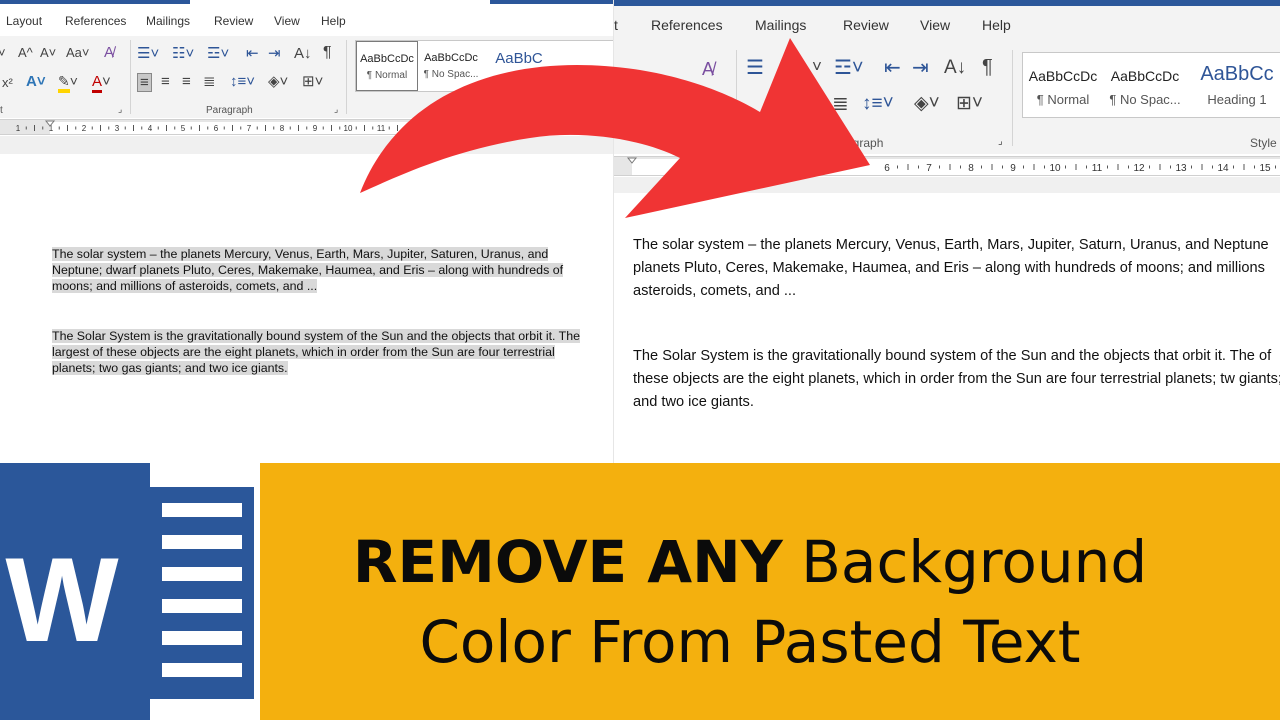 This screenshot has width=1280, height=720. What do you see at coordinates (1181, 168) in the screenshot?
I see `ruler-number: 13` at bounding box center [1181, 168].